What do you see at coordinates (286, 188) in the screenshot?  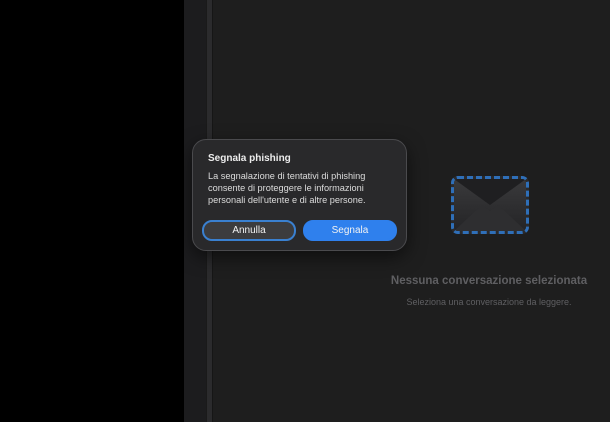 I see `dialog-message-line: consente di proteggere le informazioni` at bounding box center [286, 188].